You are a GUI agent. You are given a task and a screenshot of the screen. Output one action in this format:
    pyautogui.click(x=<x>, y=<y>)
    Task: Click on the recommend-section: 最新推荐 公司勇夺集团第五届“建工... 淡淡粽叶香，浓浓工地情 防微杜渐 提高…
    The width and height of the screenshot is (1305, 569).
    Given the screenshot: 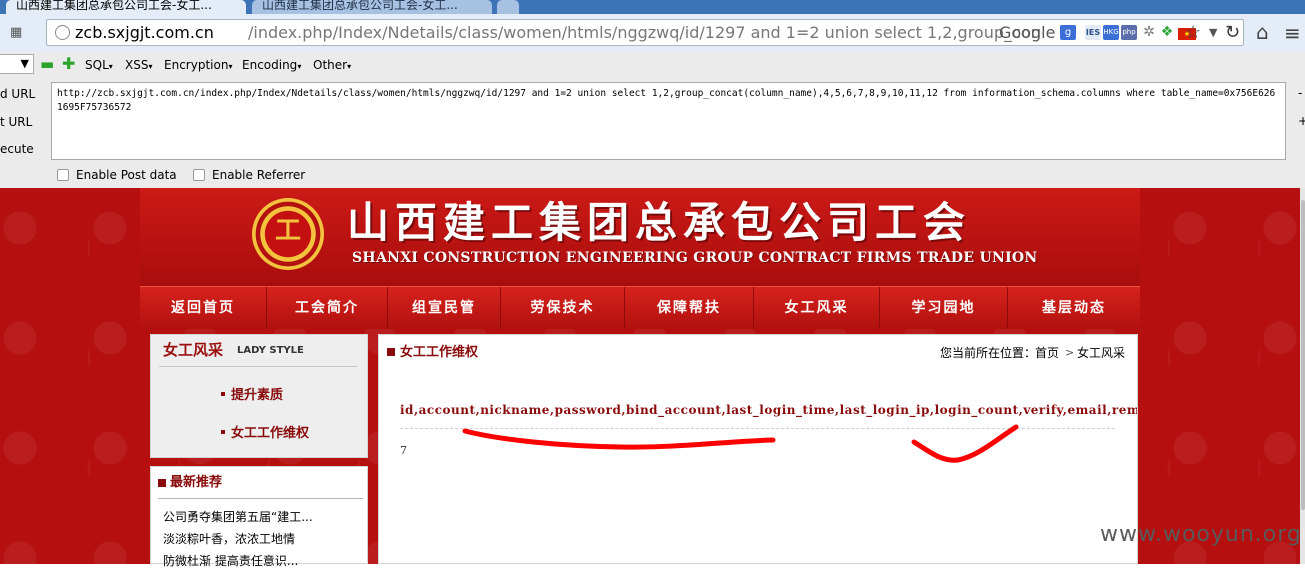 What is the action you would take?
    pyautogui.click(x=259, y=517)
    